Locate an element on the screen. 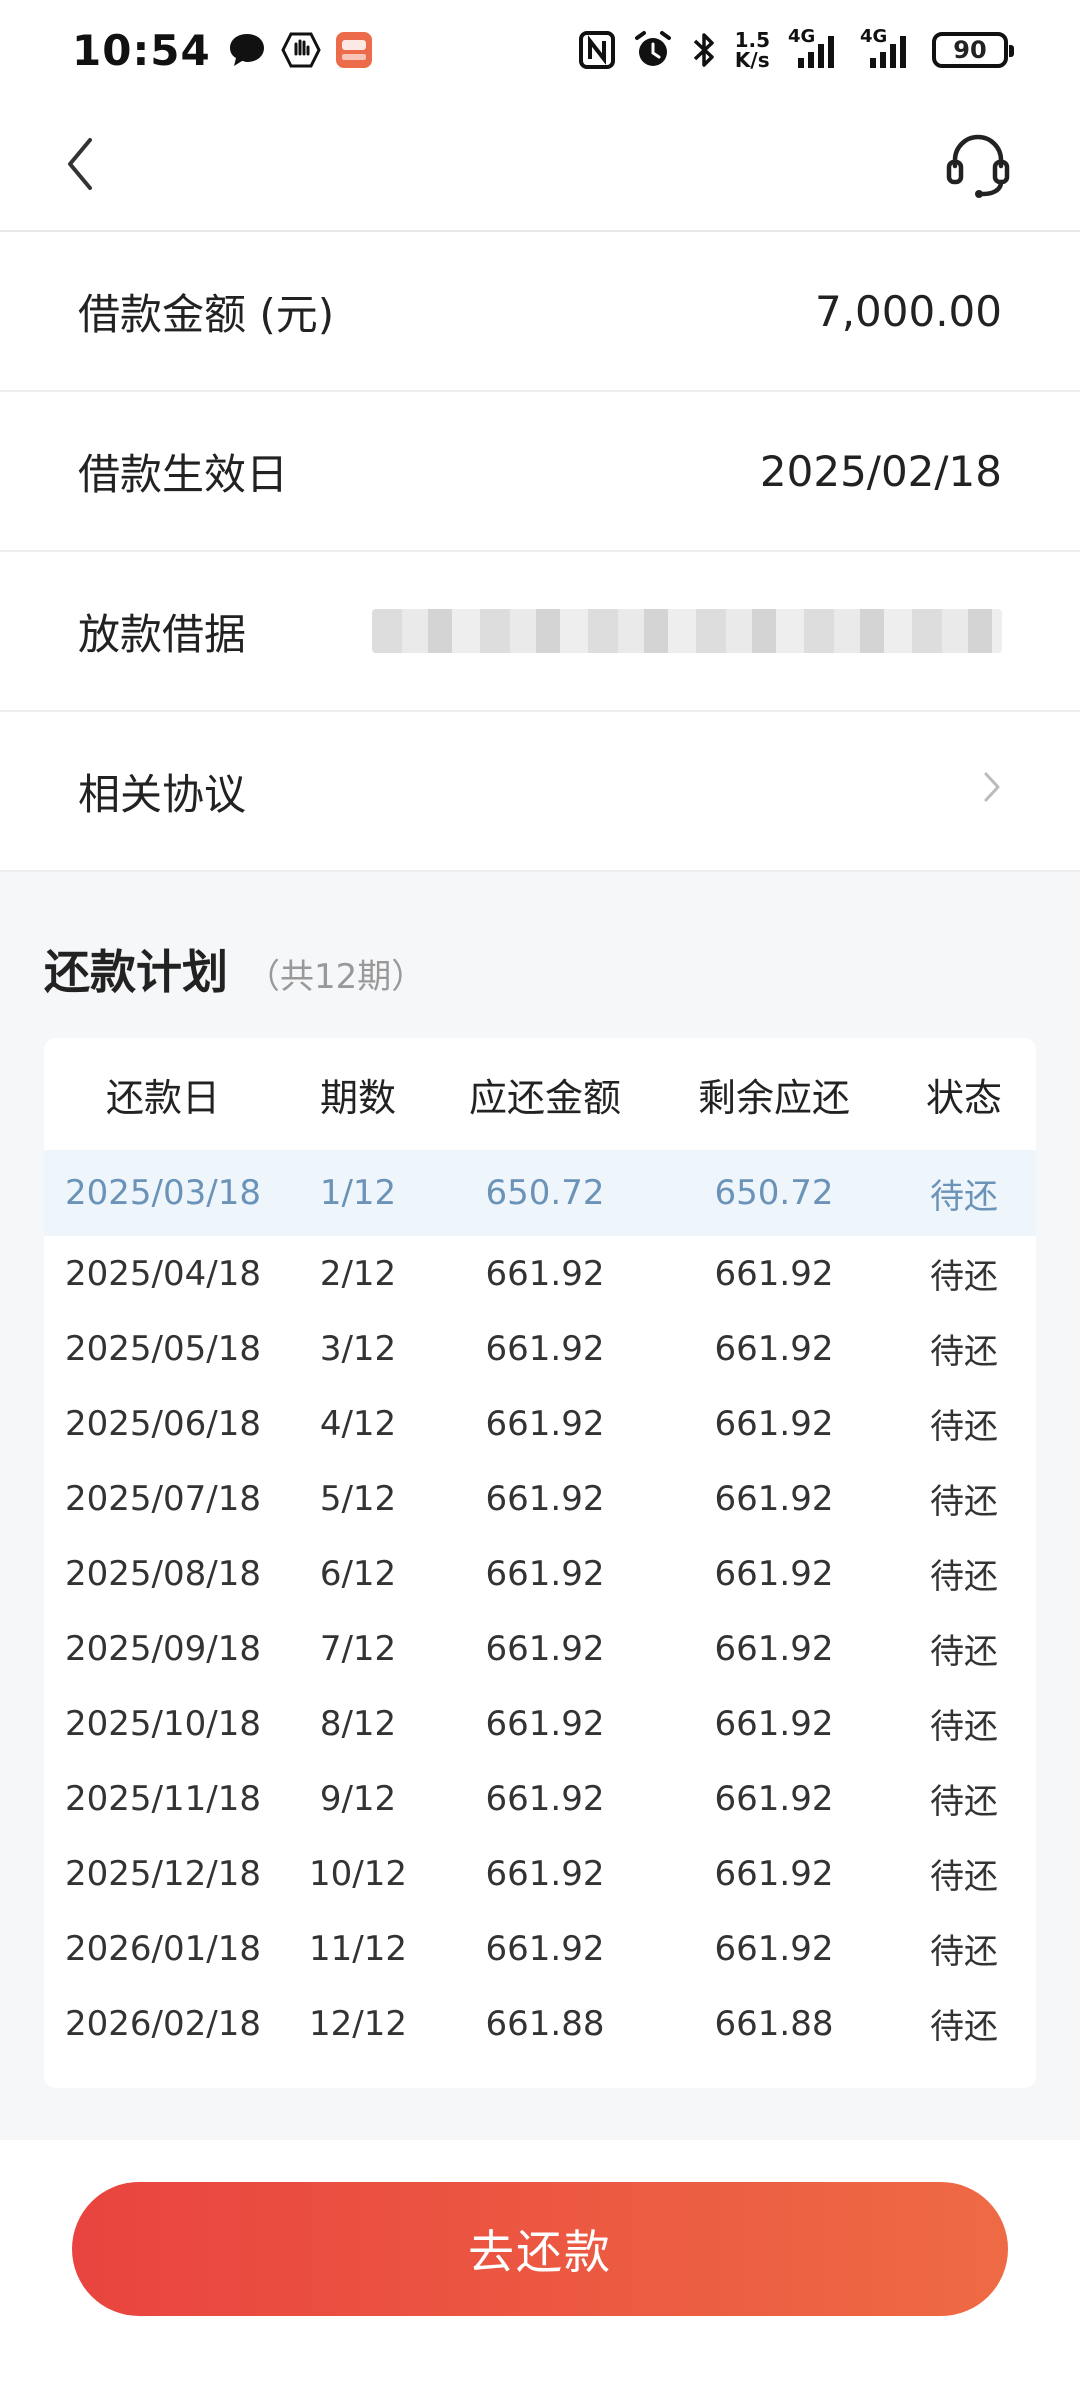  table-header-row: 还款日 期数 应还金额 剩余应还 状态 is located at coordinates (540, 1094).